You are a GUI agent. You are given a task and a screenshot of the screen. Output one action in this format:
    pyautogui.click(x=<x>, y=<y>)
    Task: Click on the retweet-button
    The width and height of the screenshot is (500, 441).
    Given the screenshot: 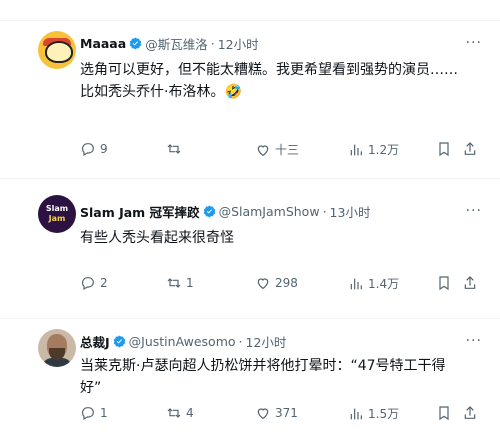 What is the action you would take?
    pyautogui.click(x=176, y=149)
    